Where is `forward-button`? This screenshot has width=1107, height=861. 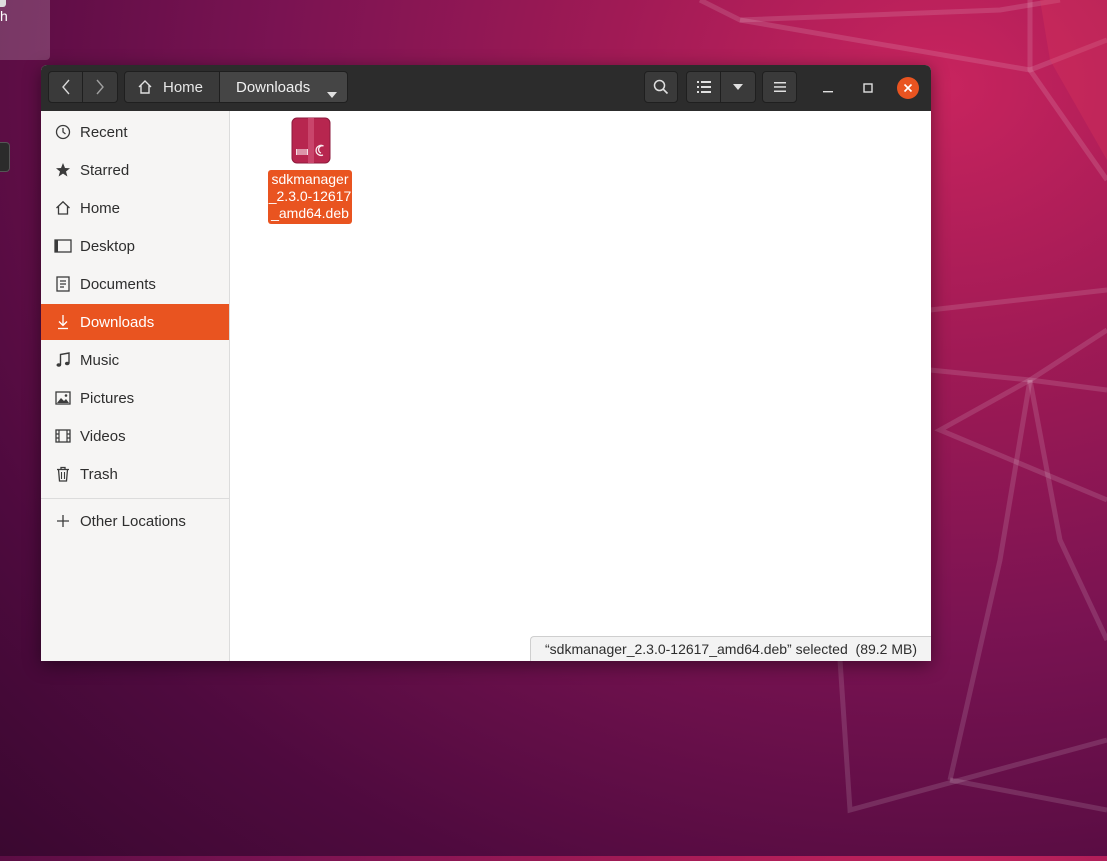
forward-button is located at coordinates (100, 87).